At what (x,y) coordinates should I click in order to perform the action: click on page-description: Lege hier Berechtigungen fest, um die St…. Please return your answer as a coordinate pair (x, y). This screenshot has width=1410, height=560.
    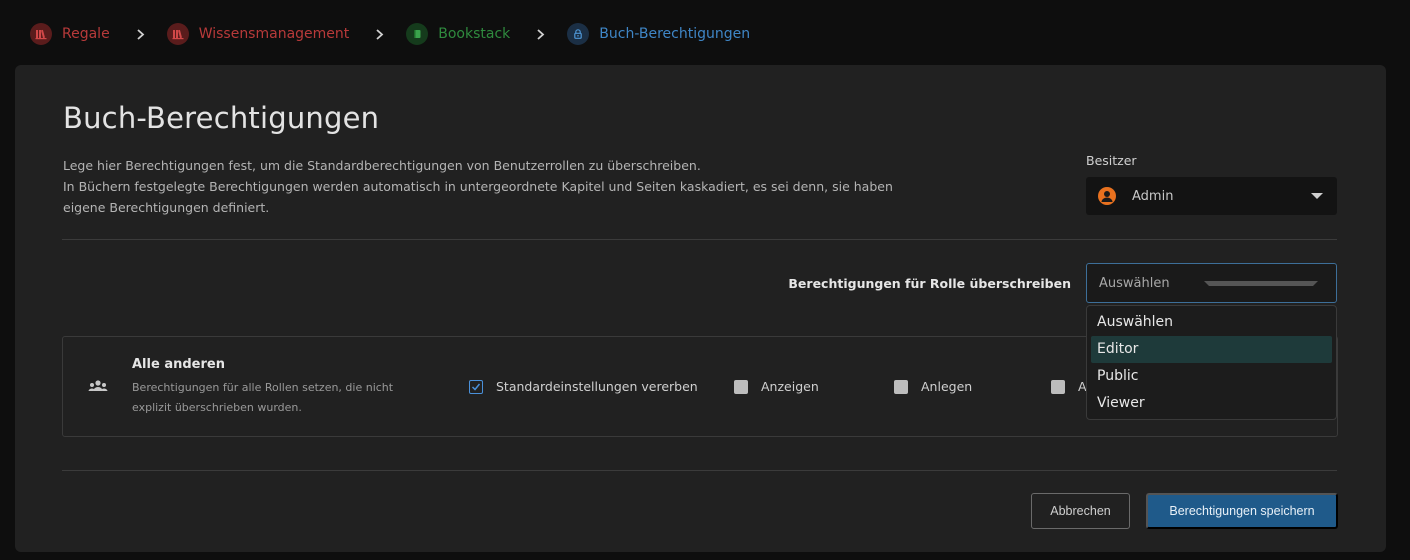
    Looking at the image, I should click on (493, 186).